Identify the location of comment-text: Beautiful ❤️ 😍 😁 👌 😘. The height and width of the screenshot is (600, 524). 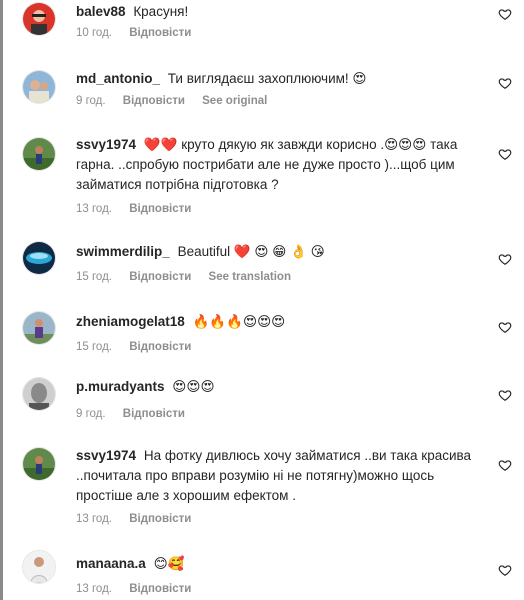
(251, 251).